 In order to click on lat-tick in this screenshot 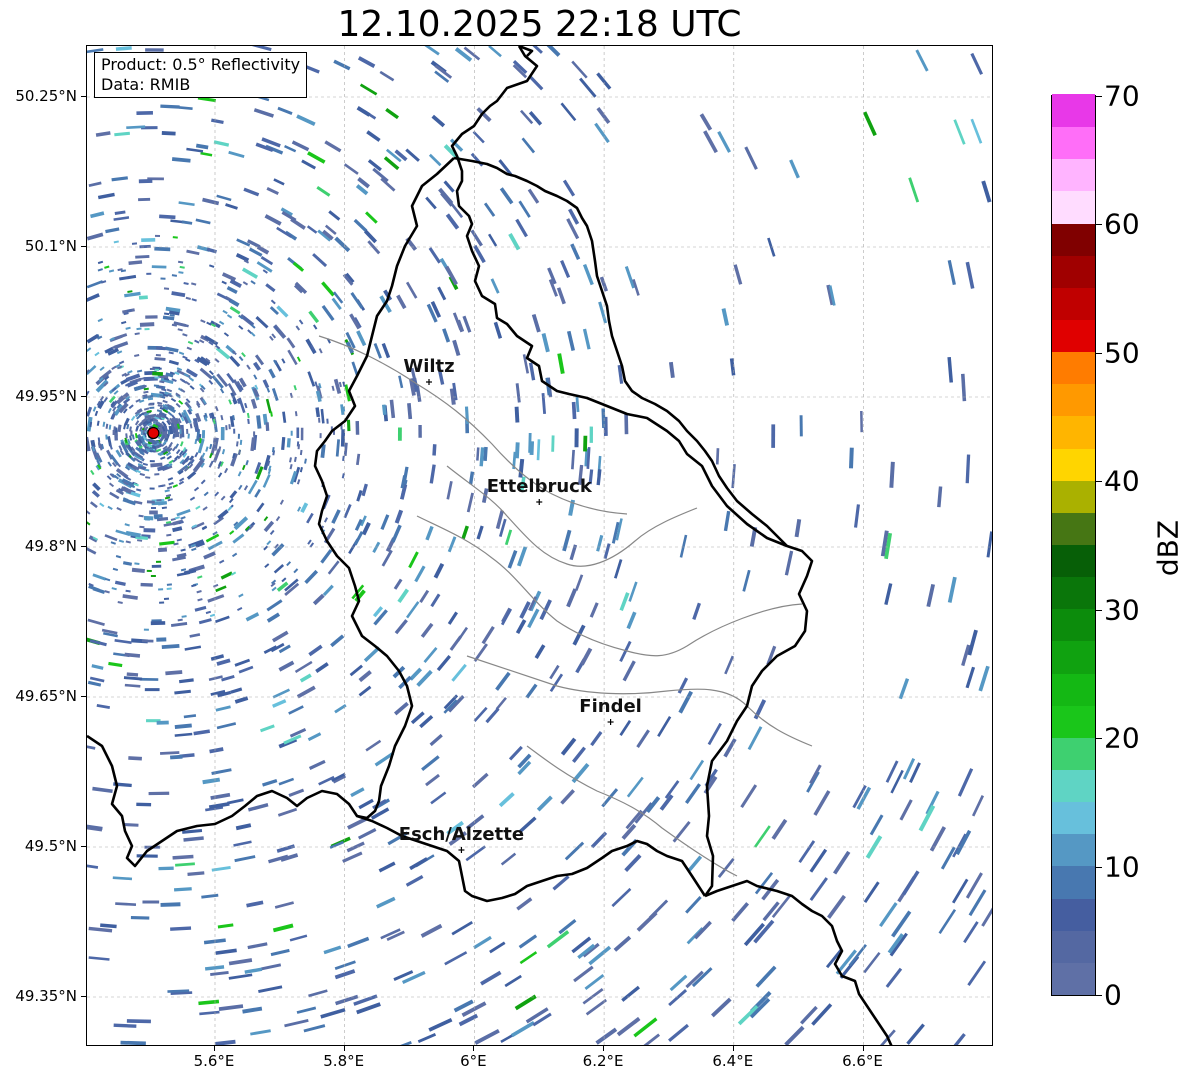, I will do `click(83, 846)`.